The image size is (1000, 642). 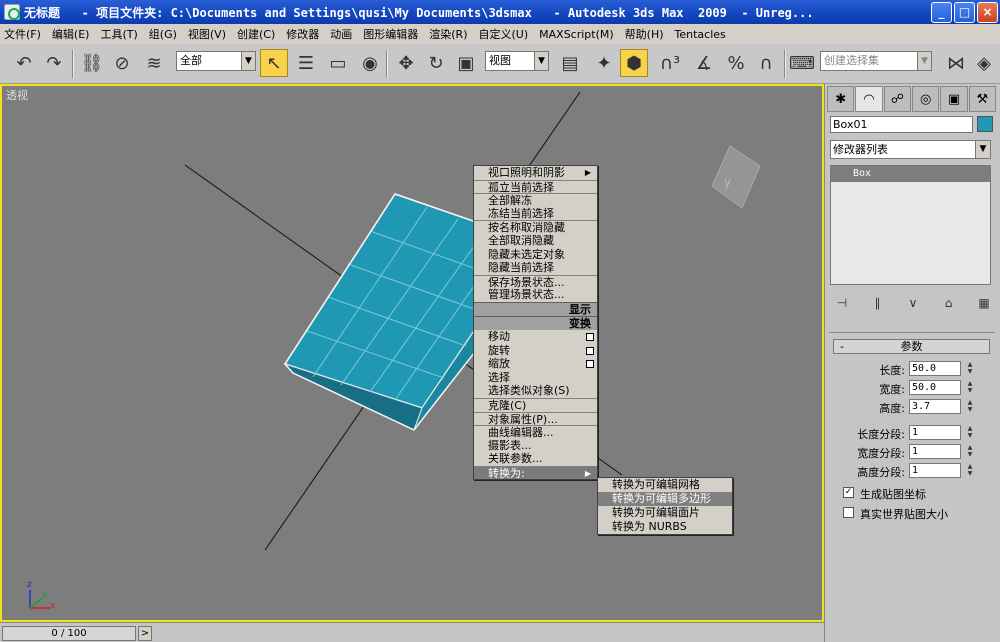 I want to click on menu-item-convert-editable-mesh: 转换为可编辑网格, so click(x=665, y=485).